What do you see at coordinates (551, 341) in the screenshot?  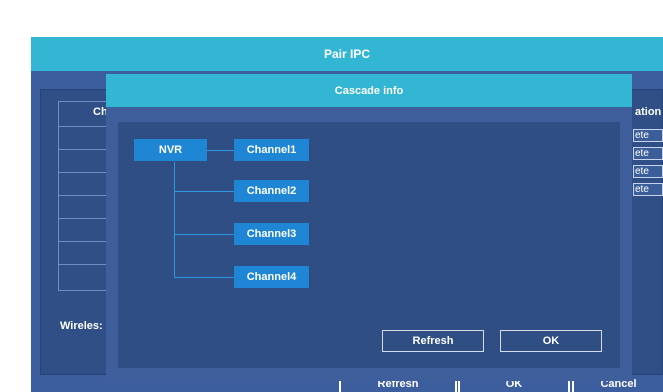 I see `ok-button: OK` at bounding box center [551, 341].